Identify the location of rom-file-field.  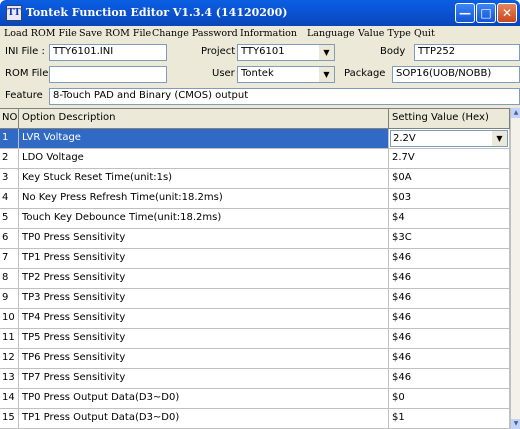
(108, 74).